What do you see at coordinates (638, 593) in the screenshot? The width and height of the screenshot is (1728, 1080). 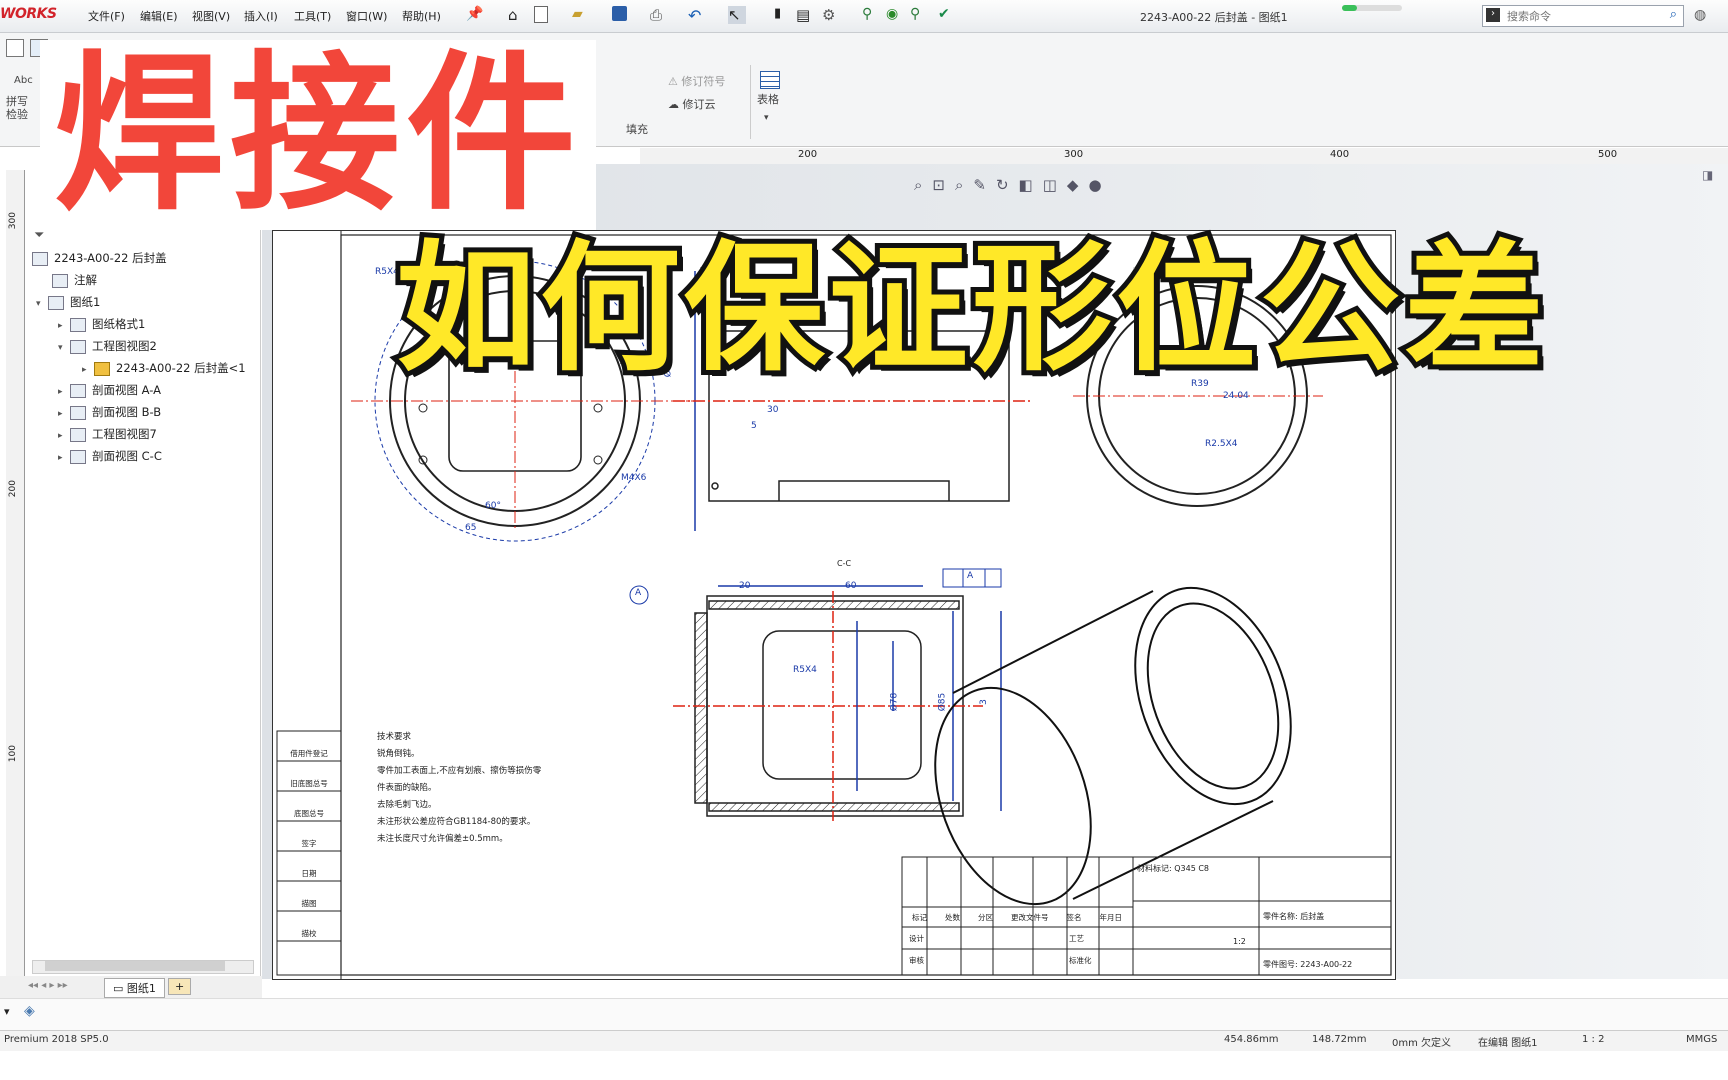 I see `datum-label: A` at bounding box center [638, 593].